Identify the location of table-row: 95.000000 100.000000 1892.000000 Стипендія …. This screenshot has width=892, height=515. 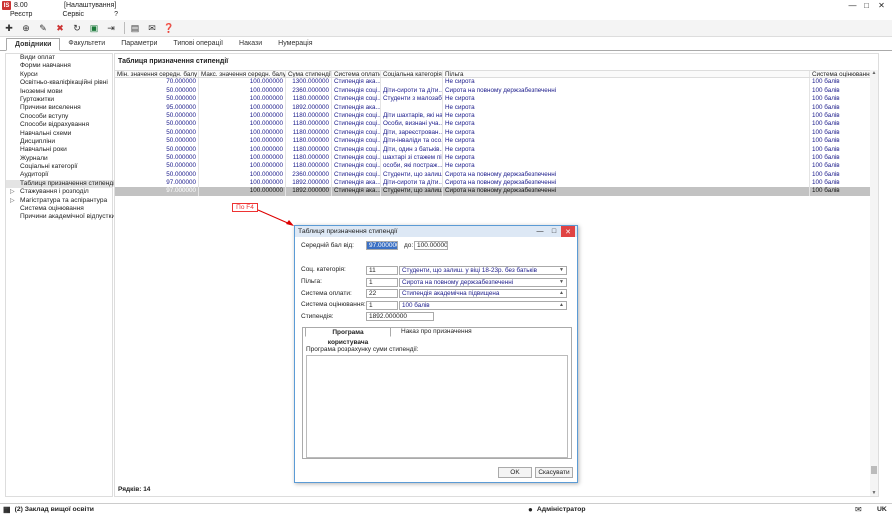
(493, 107).